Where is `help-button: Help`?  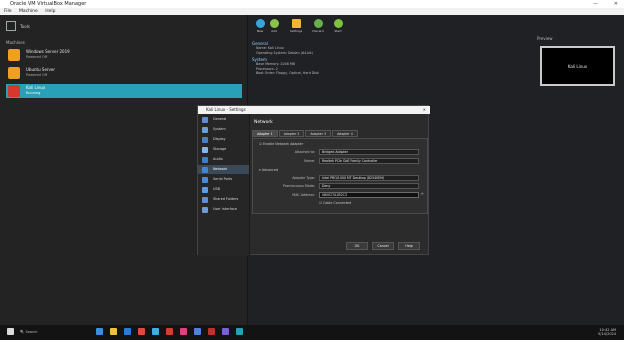 help-button: Help is located at coordinates (409, 246).